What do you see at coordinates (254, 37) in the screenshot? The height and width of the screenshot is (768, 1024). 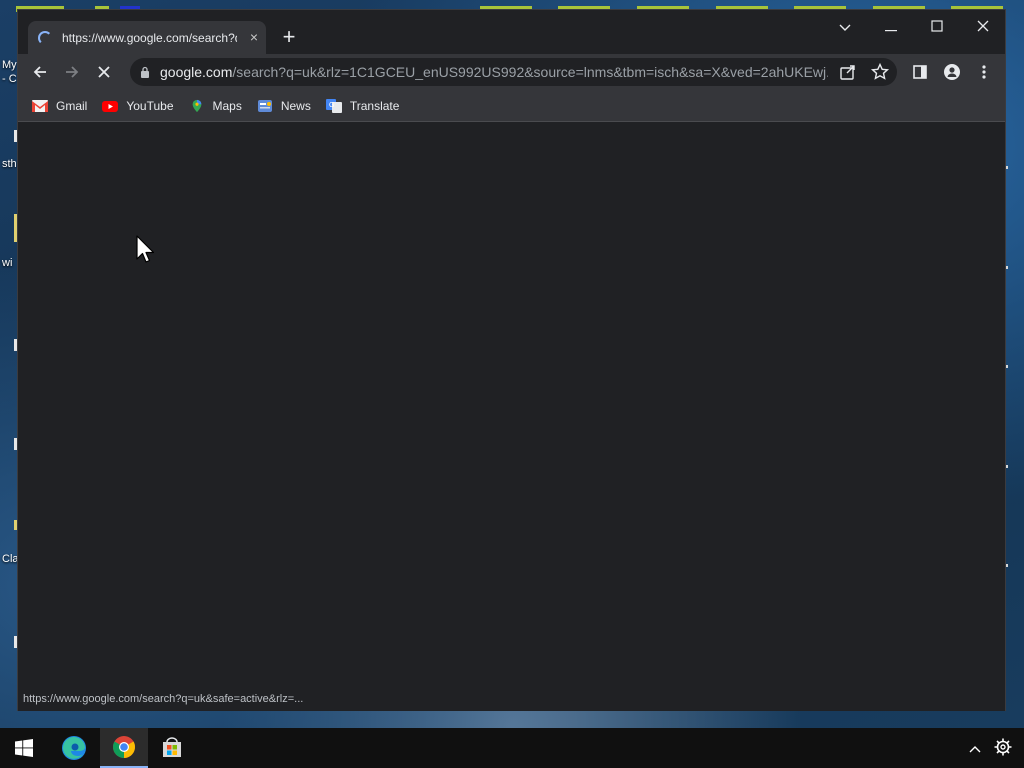 I see `tab-close-icon: ×` at bounding box center [254, 37].